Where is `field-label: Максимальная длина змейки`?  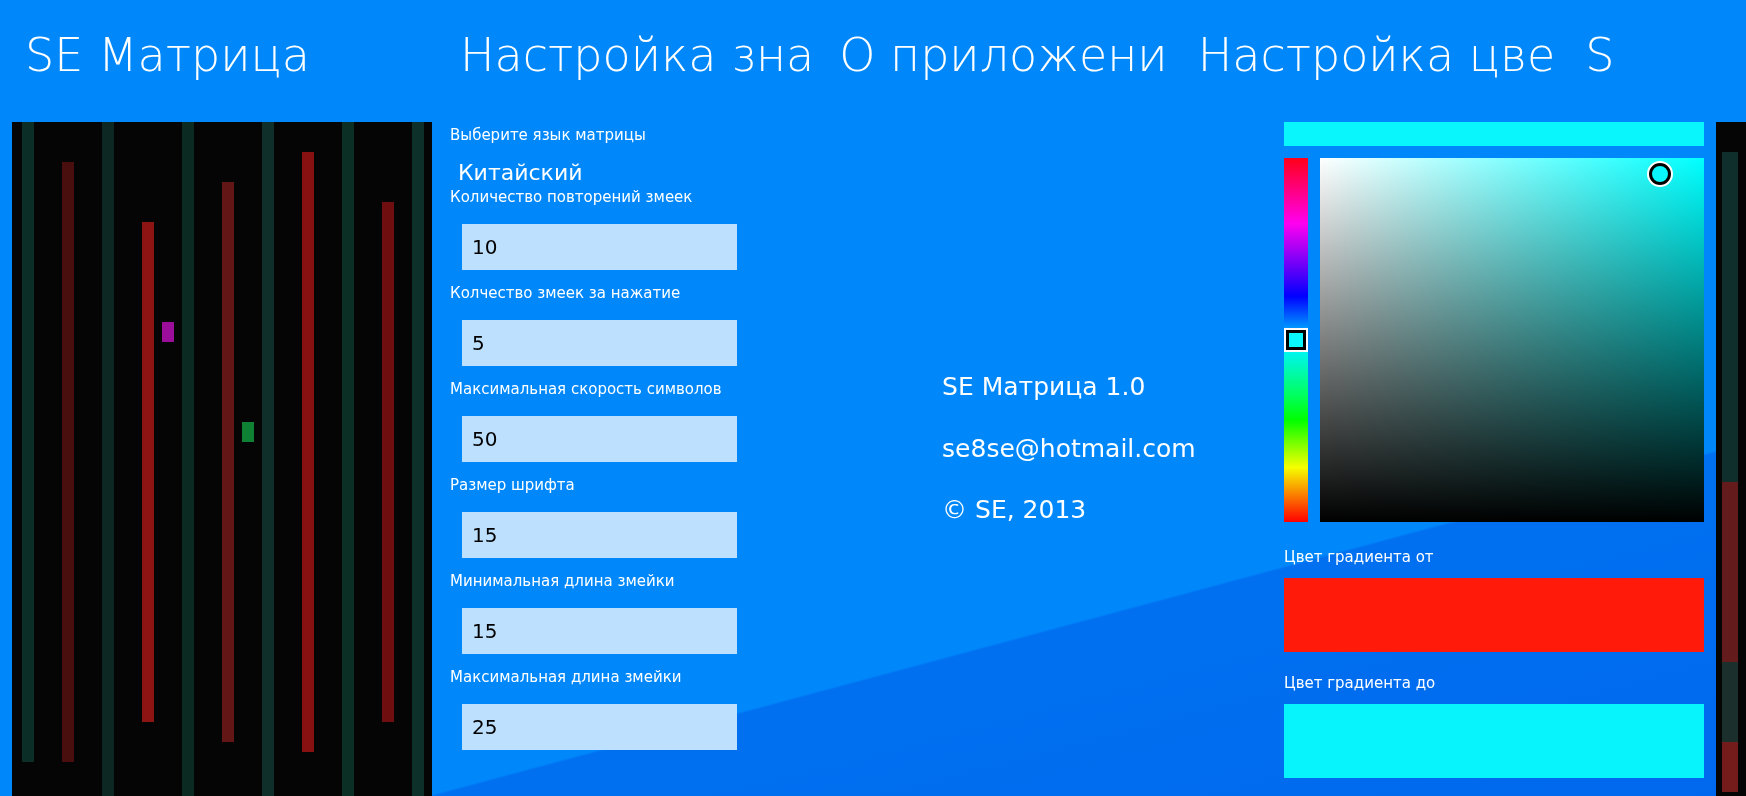
field-label: Максимальная длина змейки is located at coordinates (566, 677).